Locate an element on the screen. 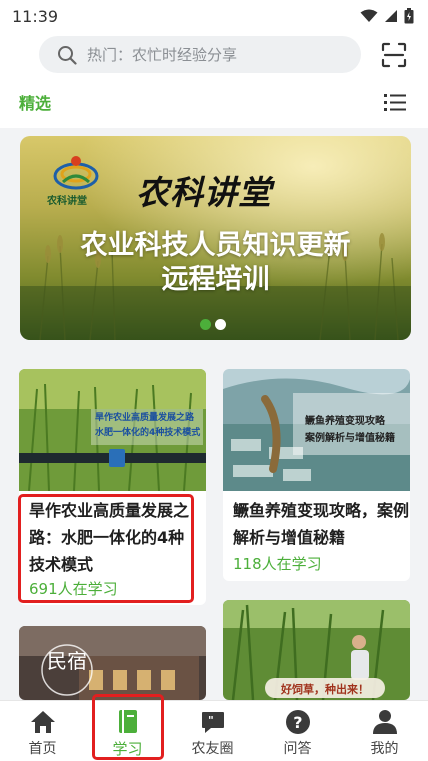  battery-icon is located at coordinates (409, 16).